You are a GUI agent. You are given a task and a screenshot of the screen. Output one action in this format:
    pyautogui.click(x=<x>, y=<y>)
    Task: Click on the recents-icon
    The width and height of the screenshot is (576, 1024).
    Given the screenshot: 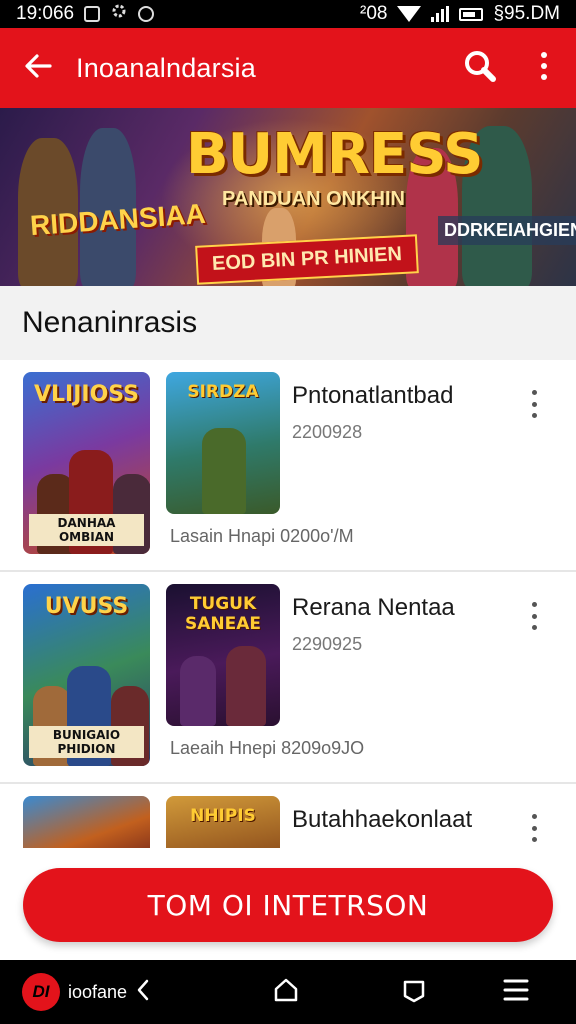 What is the action you would take?
    pyautogui.click(x=414, y=992)
    